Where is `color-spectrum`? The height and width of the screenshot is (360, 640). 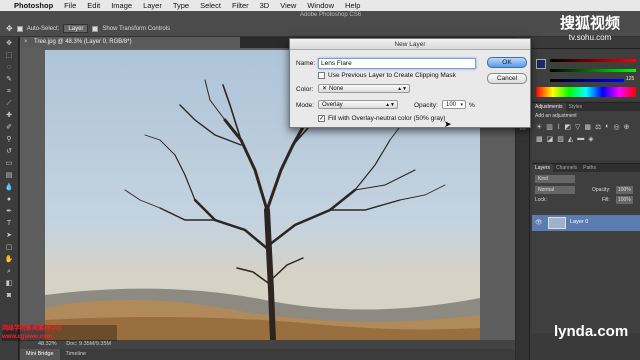 color-spectrum is located at coordinates (586, 92).